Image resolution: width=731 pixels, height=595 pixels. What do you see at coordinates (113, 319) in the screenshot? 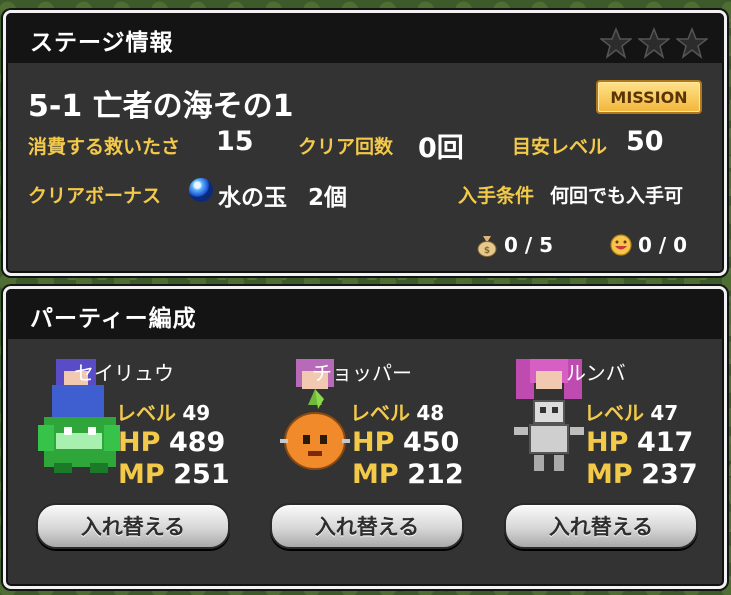
I see `party-title: パーティー編成` at bounding box center [113, 319].